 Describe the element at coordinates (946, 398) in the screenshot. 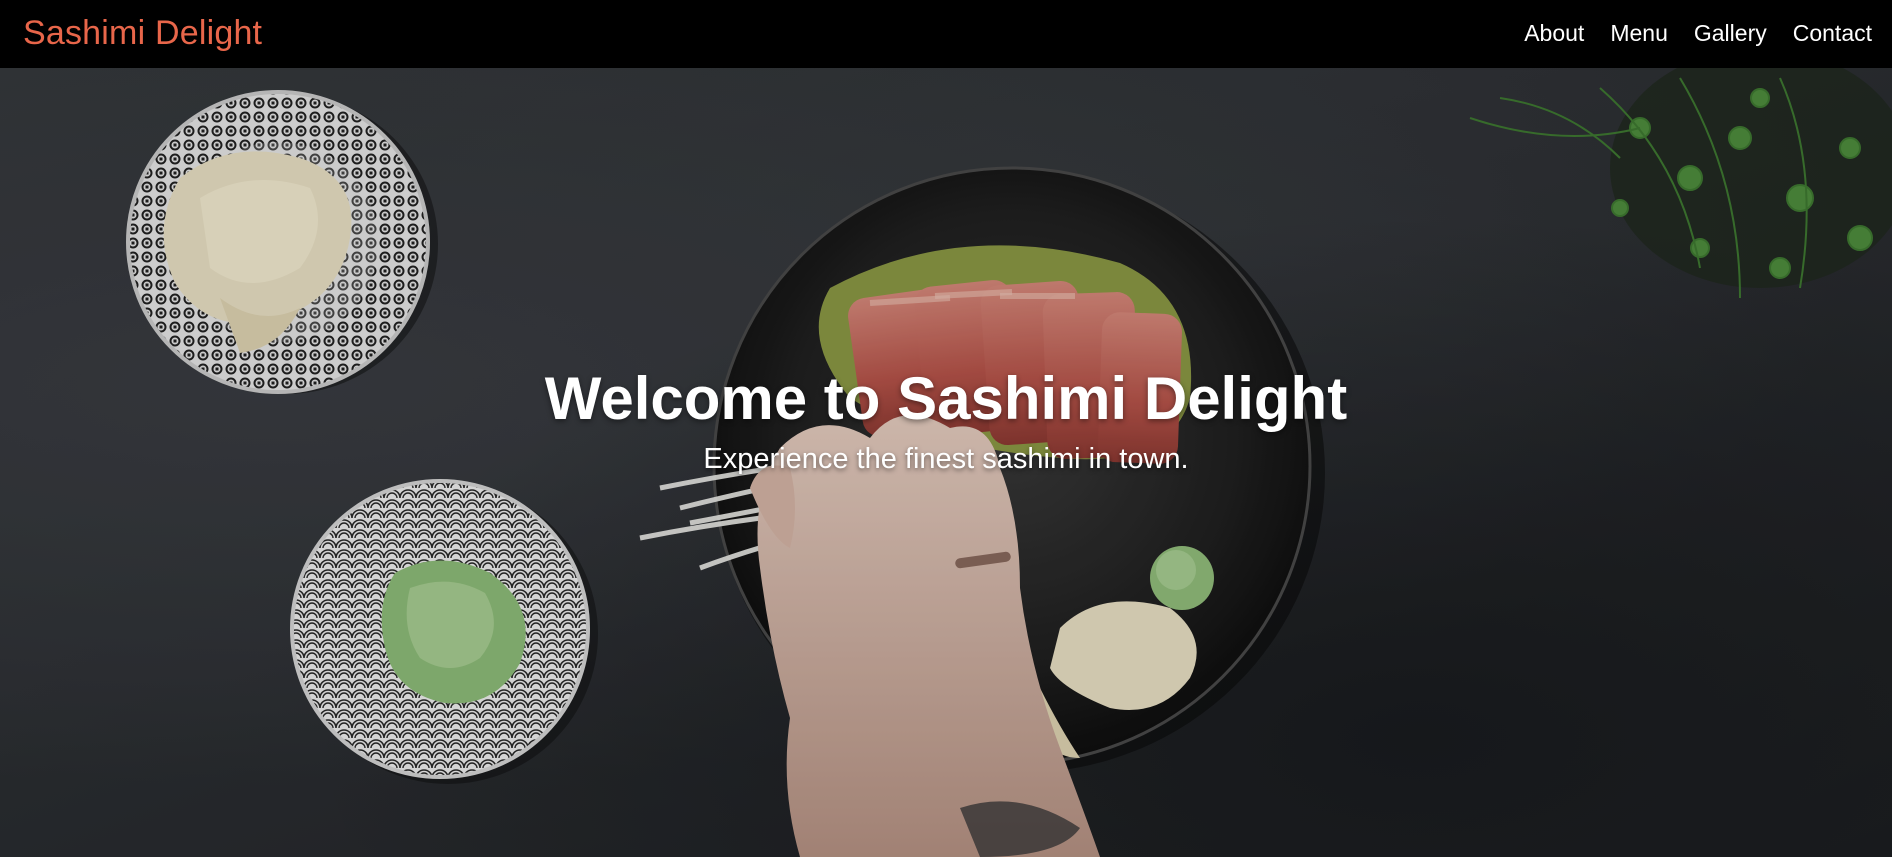

I see `hero-title: Welcome to Sashimi Delight` at that location.